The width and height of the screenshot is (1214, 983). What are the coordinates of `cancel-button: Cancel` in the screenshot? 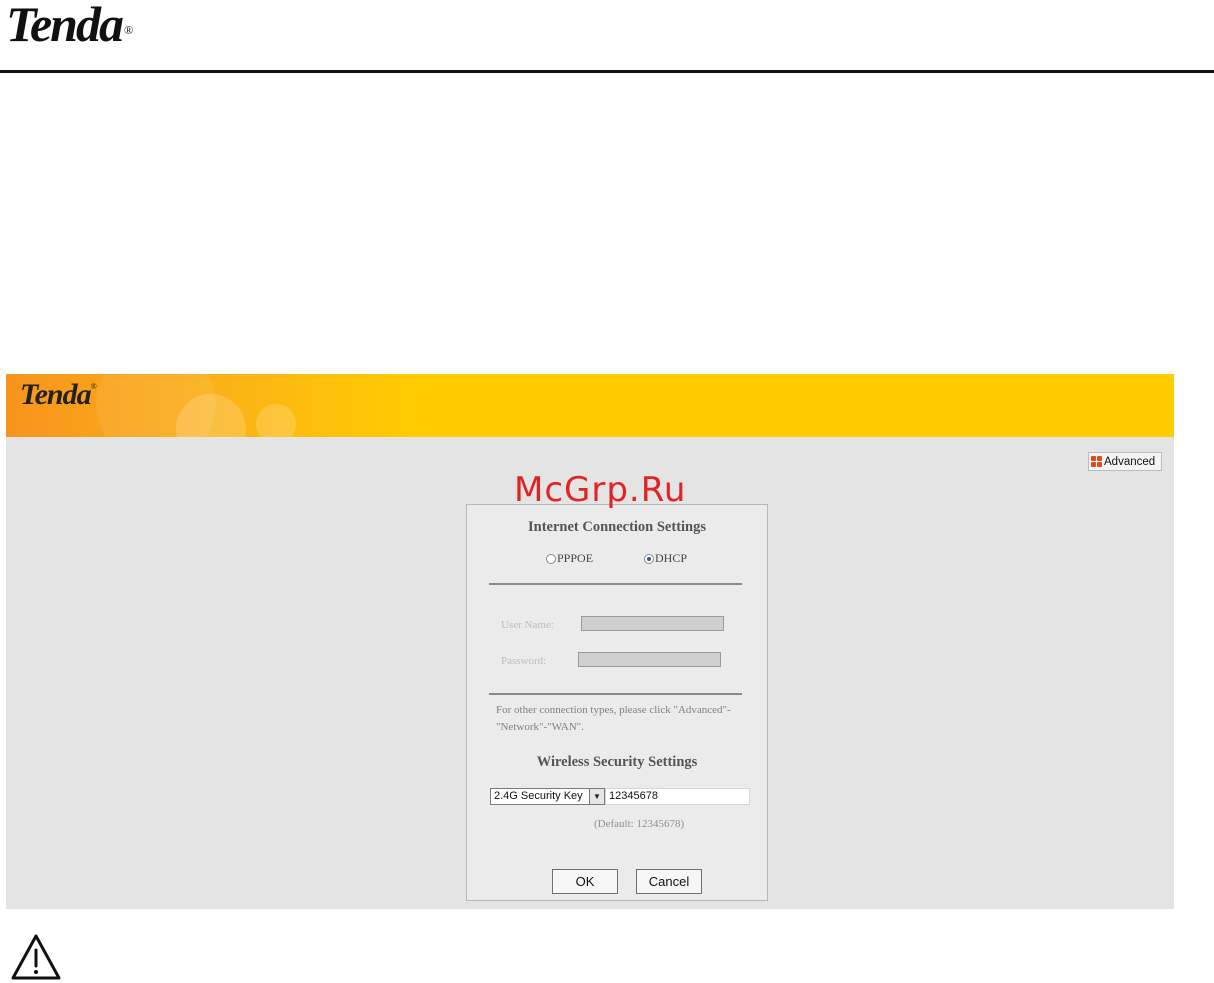 It's located at (669, 881).